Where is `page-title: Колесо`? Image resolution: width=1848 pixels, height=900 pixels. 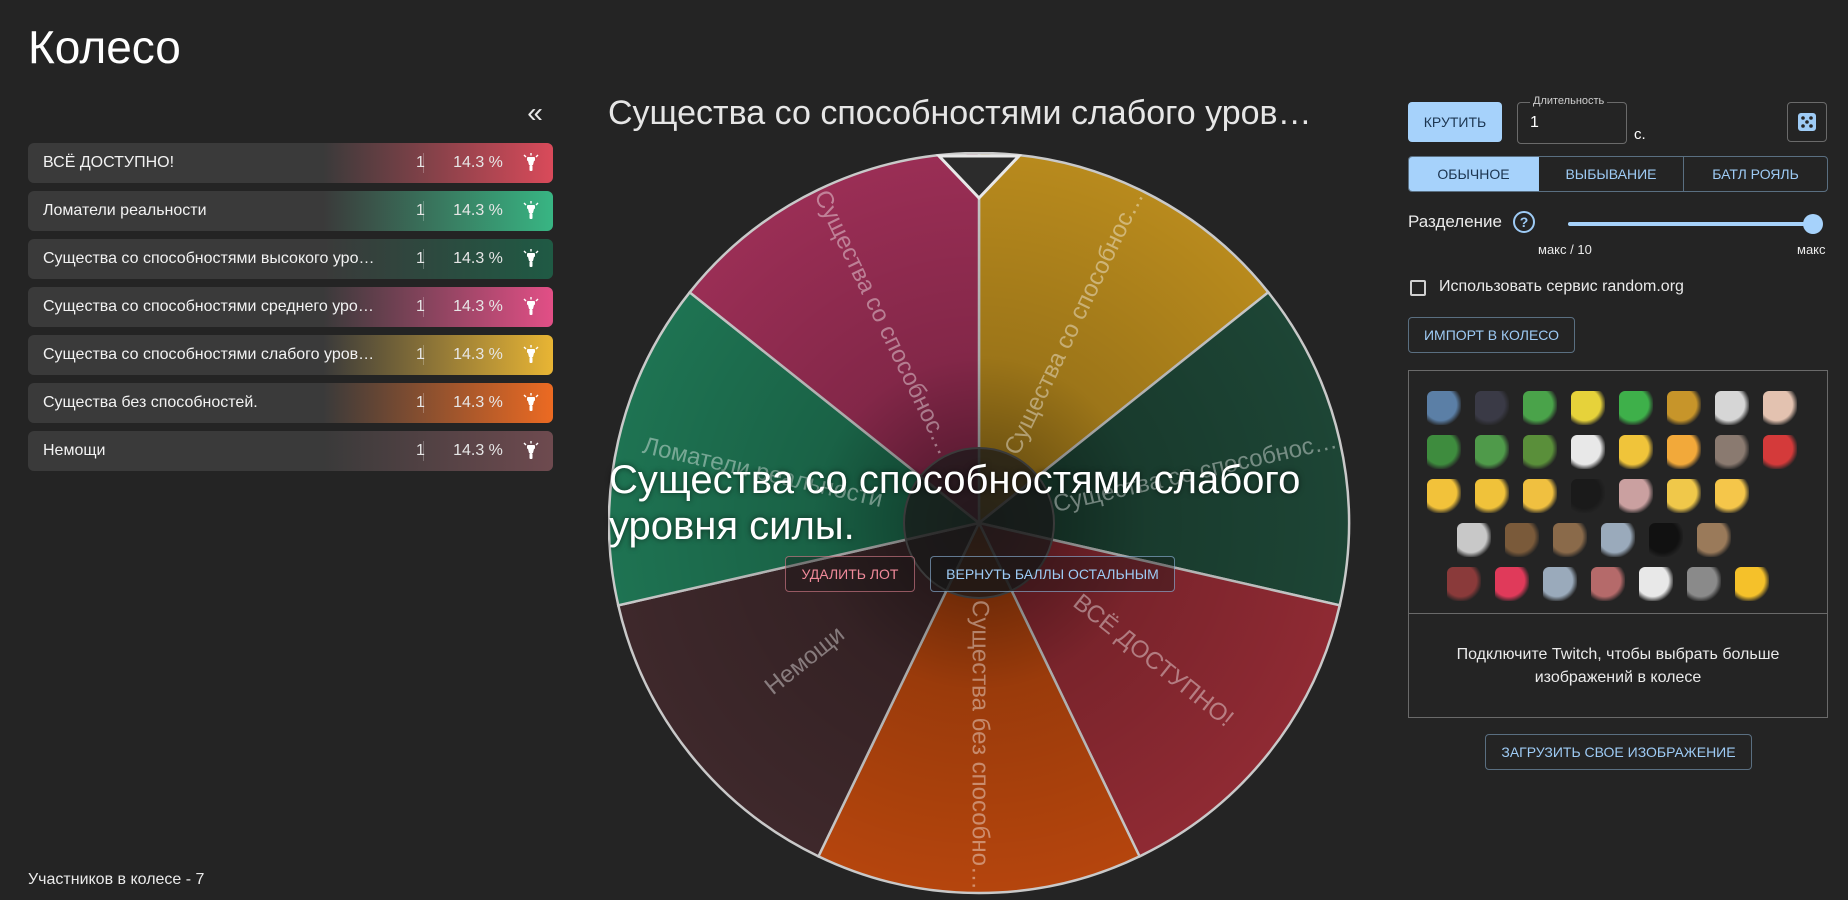 page-title: Колесо is located at coordinates (104, 47).